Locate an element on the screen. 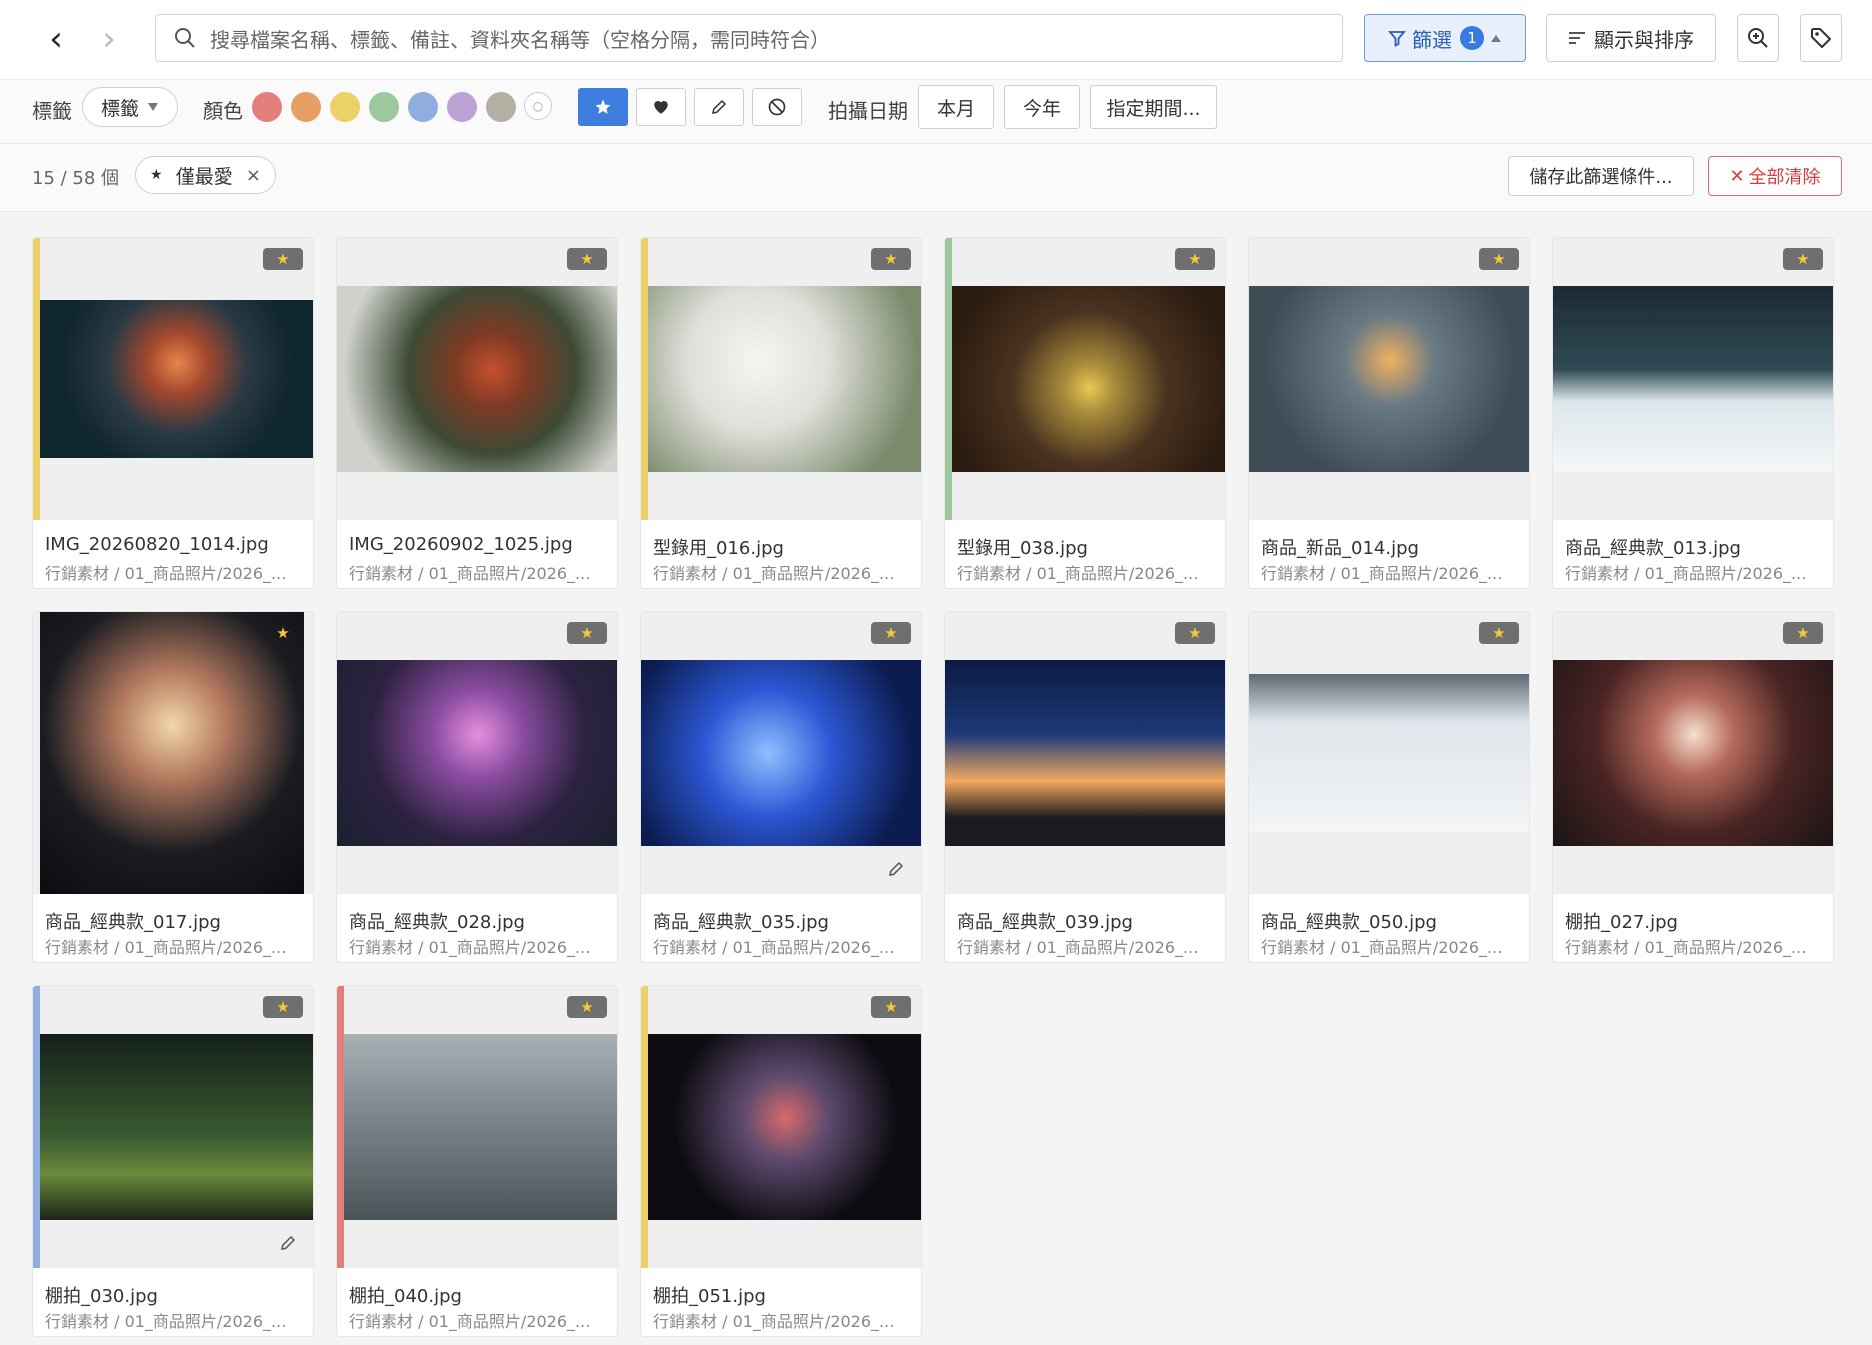 The width and height of the screenshot is (1872, 1345). clear-all-button: ✕ 全部清除 is located at coordinates (1775, 176).